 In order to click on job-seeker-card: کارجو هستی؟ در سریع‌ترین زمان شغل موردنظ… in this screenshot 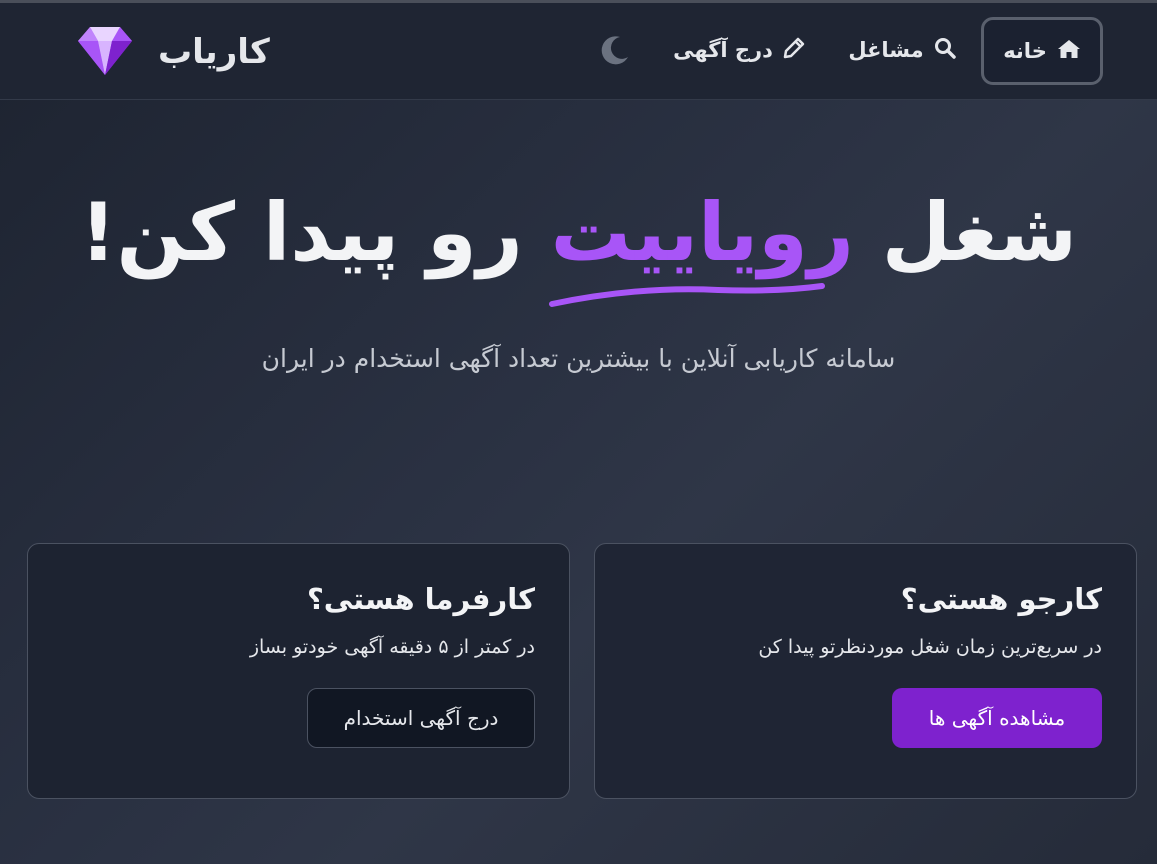, I will do `click(865, 671)`.